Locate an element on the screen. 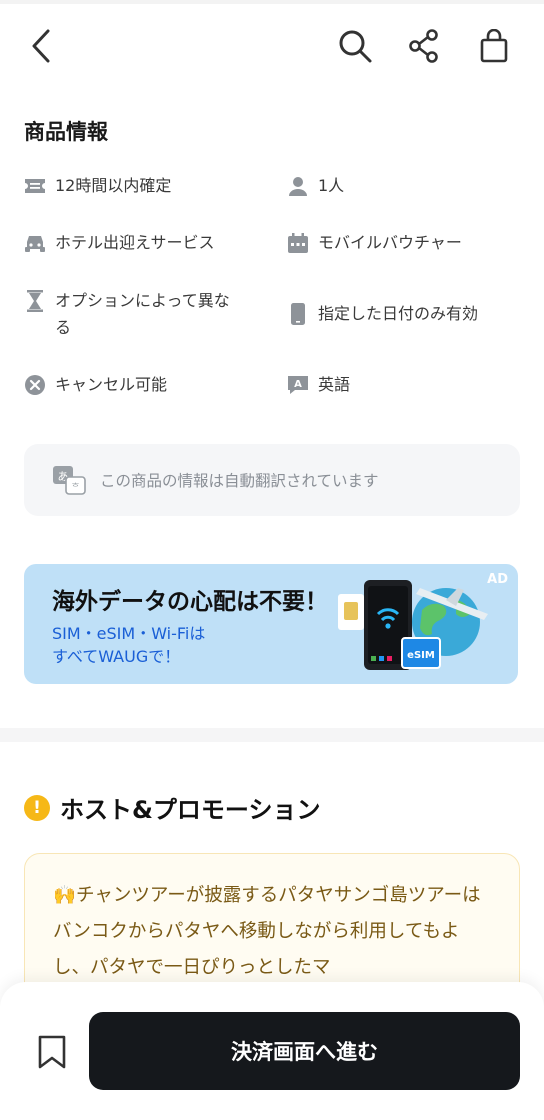 The image size is (544, 1120). info-item-pickup: ホテル出迎えサービス is located at coordinates (149, 242).